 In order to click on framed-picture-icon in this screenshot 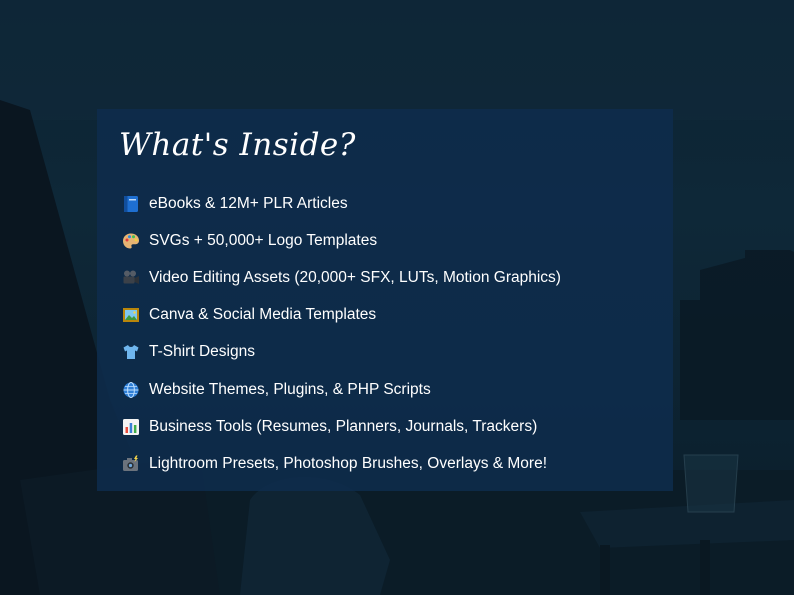, I will do `click(131, 315)`.